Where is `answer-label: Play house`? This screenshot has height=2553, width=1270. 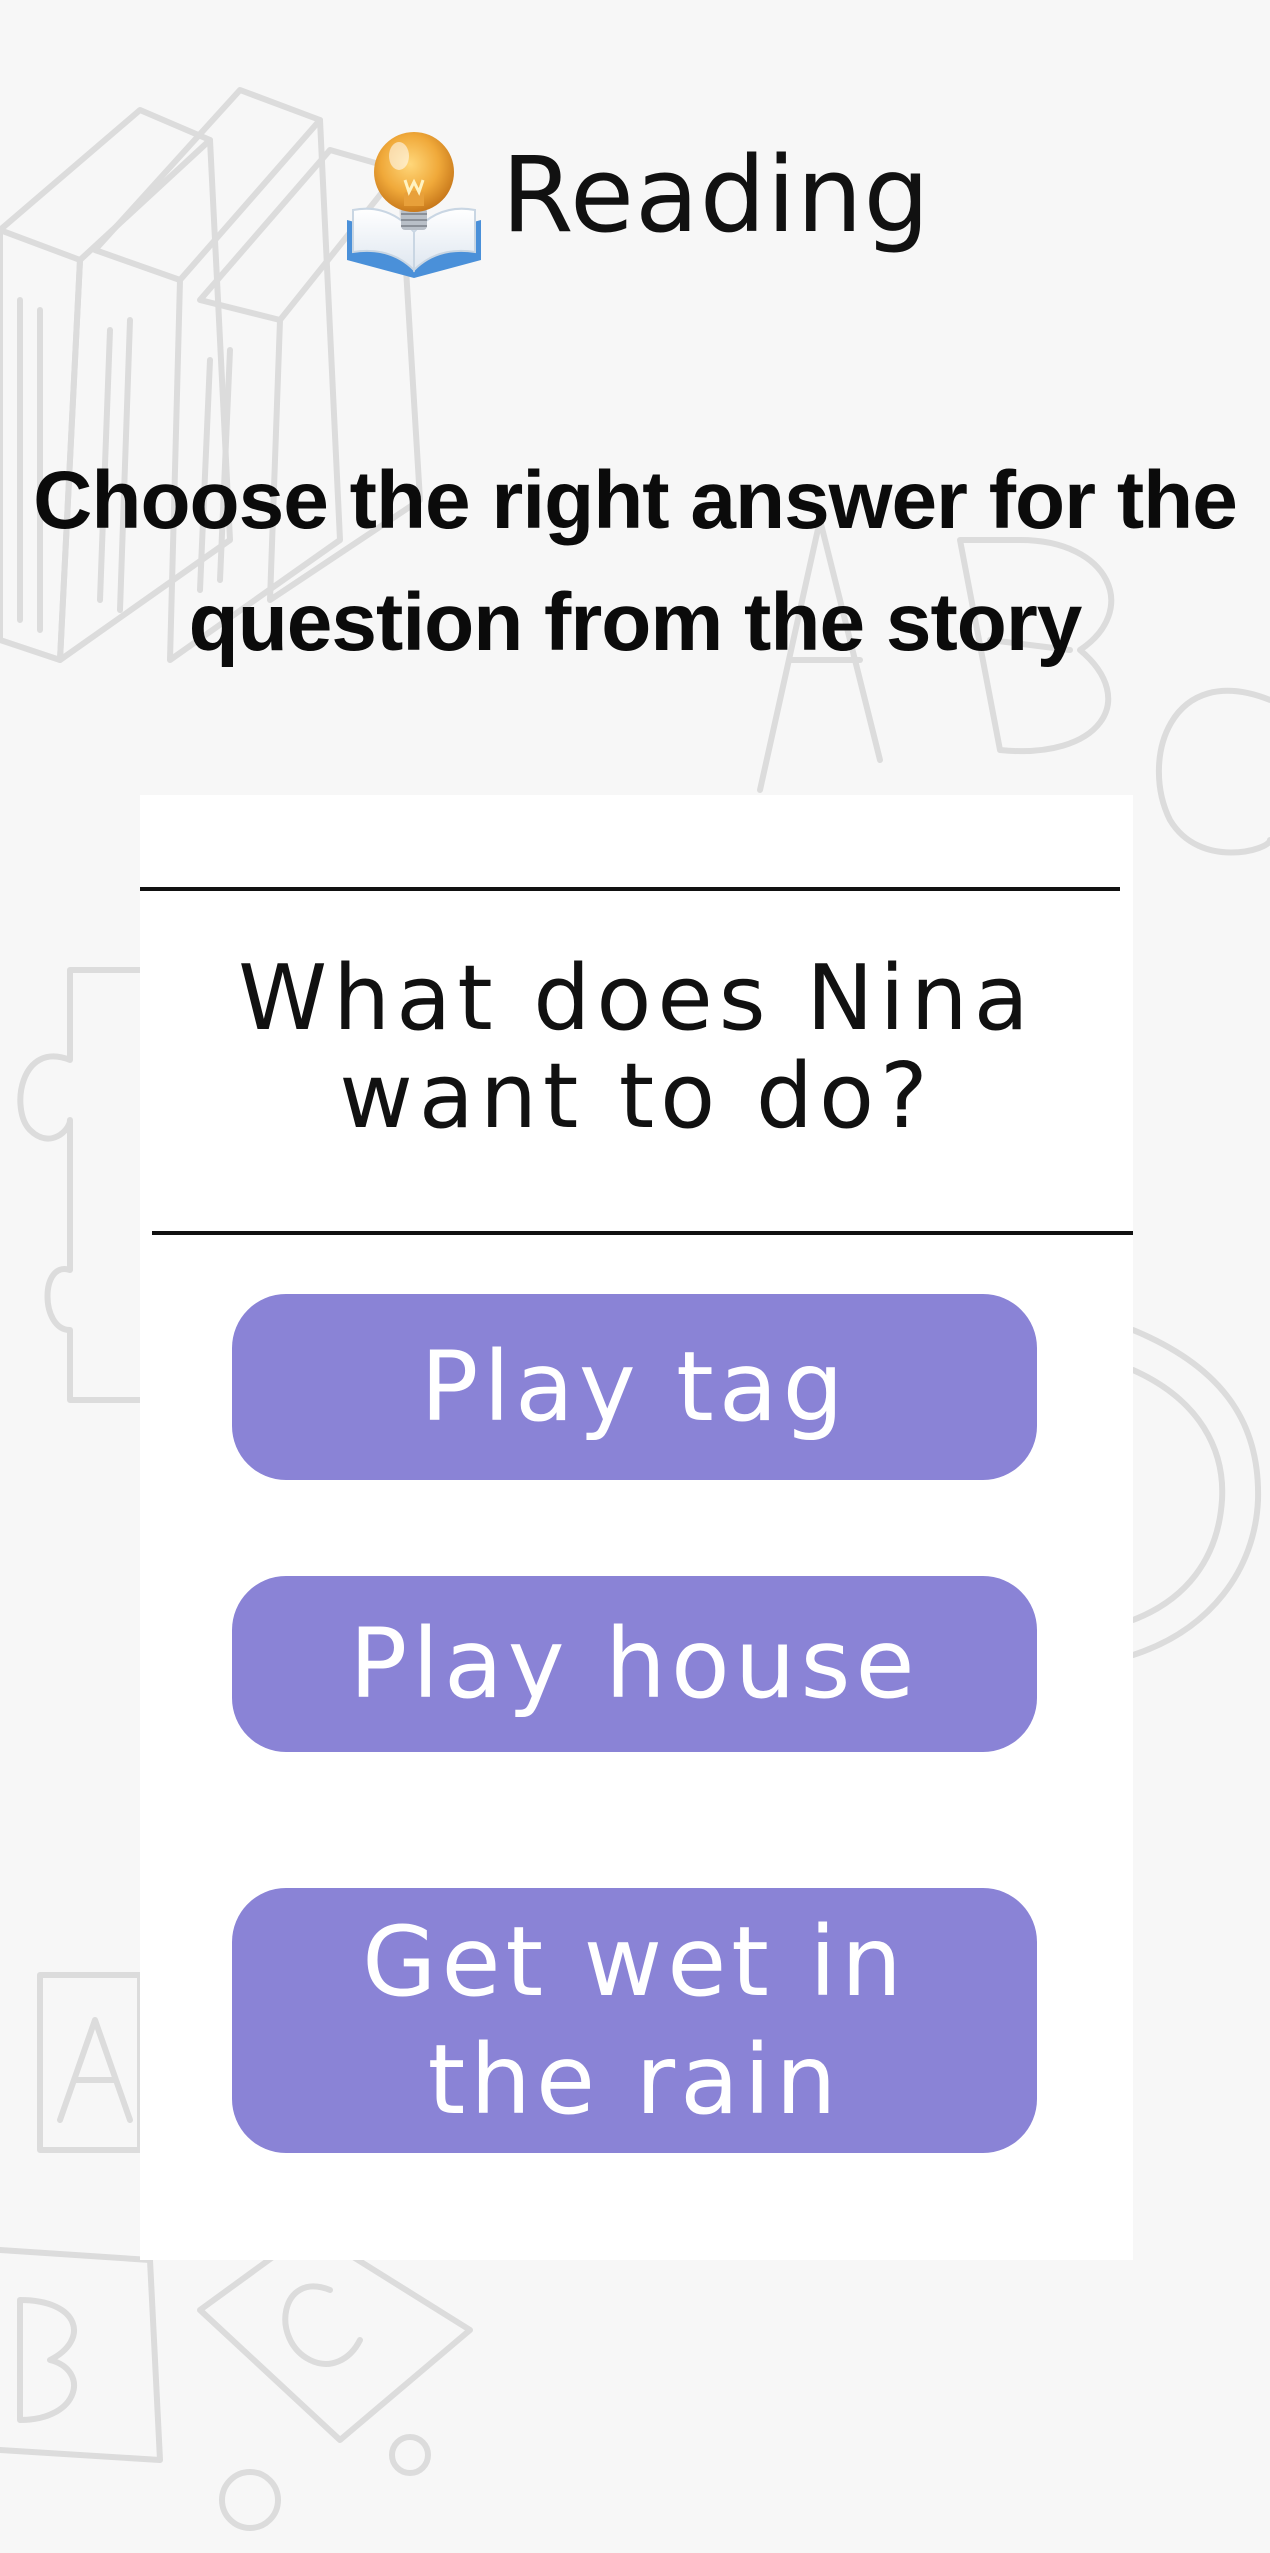
answer-label: Play house is located at coordinates (634, 1664).